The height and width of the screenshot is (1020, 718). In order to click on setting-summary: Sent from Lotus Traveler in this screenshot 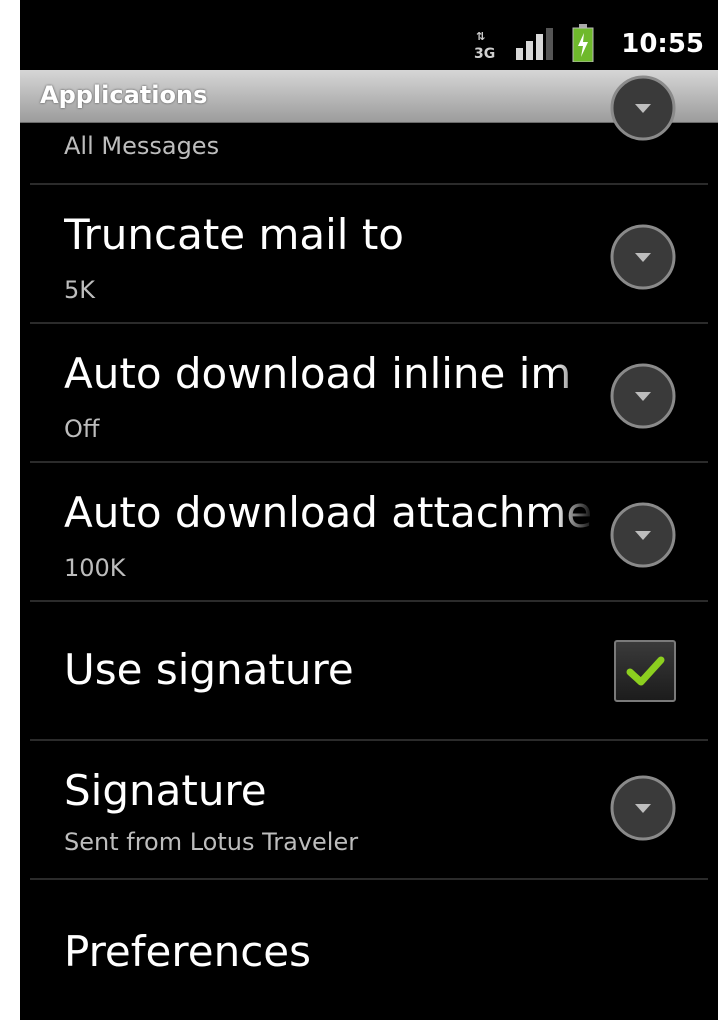, I will do `click(211, 842)`.